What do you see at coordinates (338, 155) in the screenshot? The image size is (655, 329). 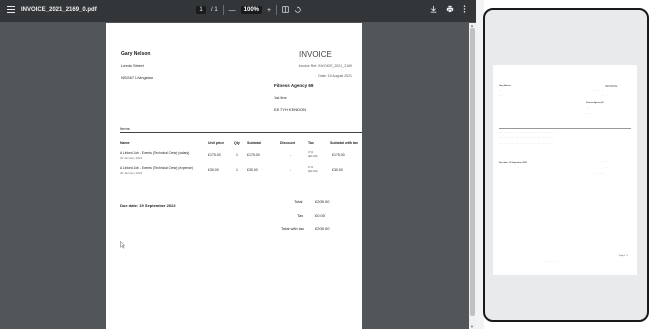 I see `row-total: £175.00` at bounding box center [338, 155].